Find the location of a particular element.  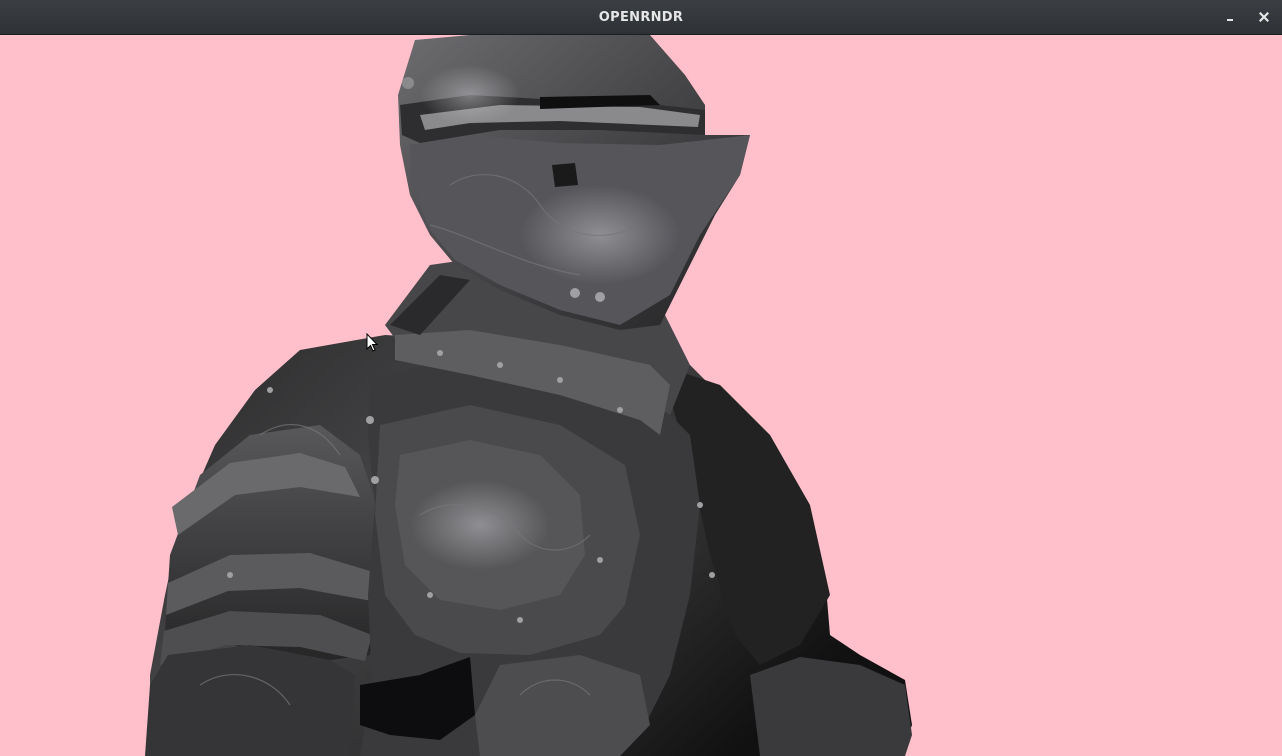

mouse-cursor-icon is located at coordinates (372, 342).